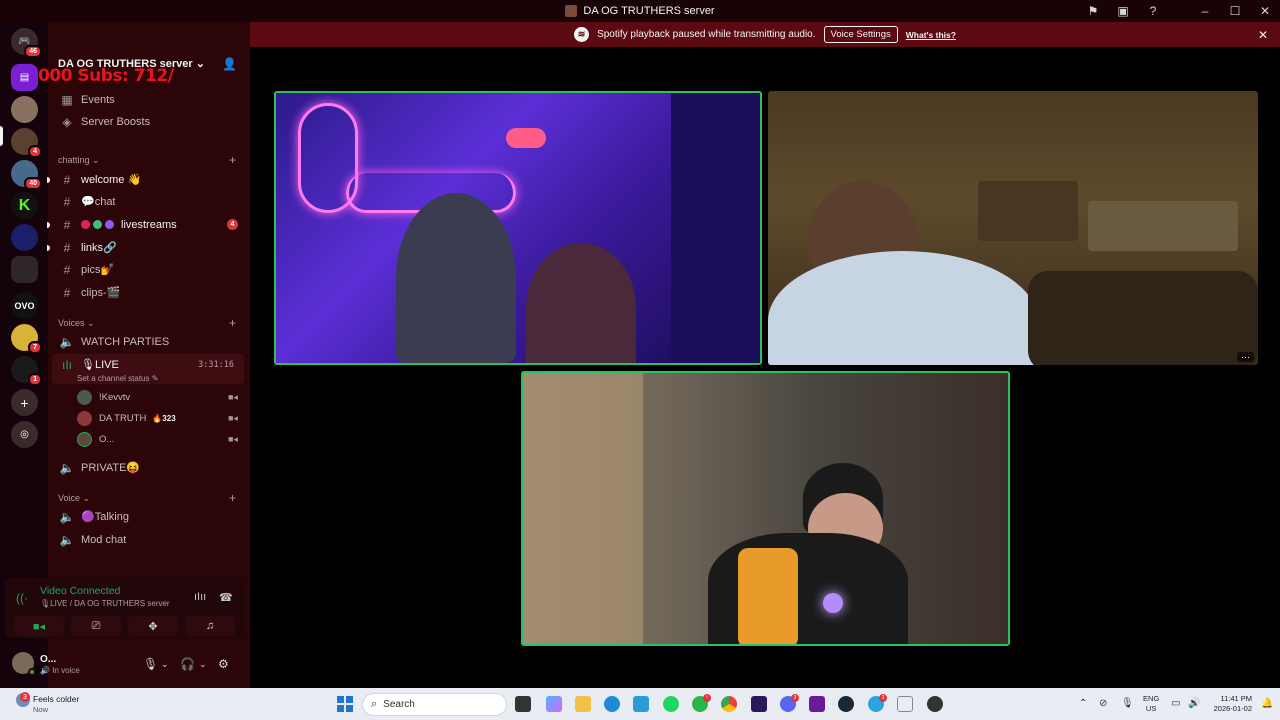 The width and height of the screenshot is (1280, 720). What do you see at coordinates (226, 597) in the screenshot?
I see `disconnect-icon: ☎` at bounding box center [226, 597].